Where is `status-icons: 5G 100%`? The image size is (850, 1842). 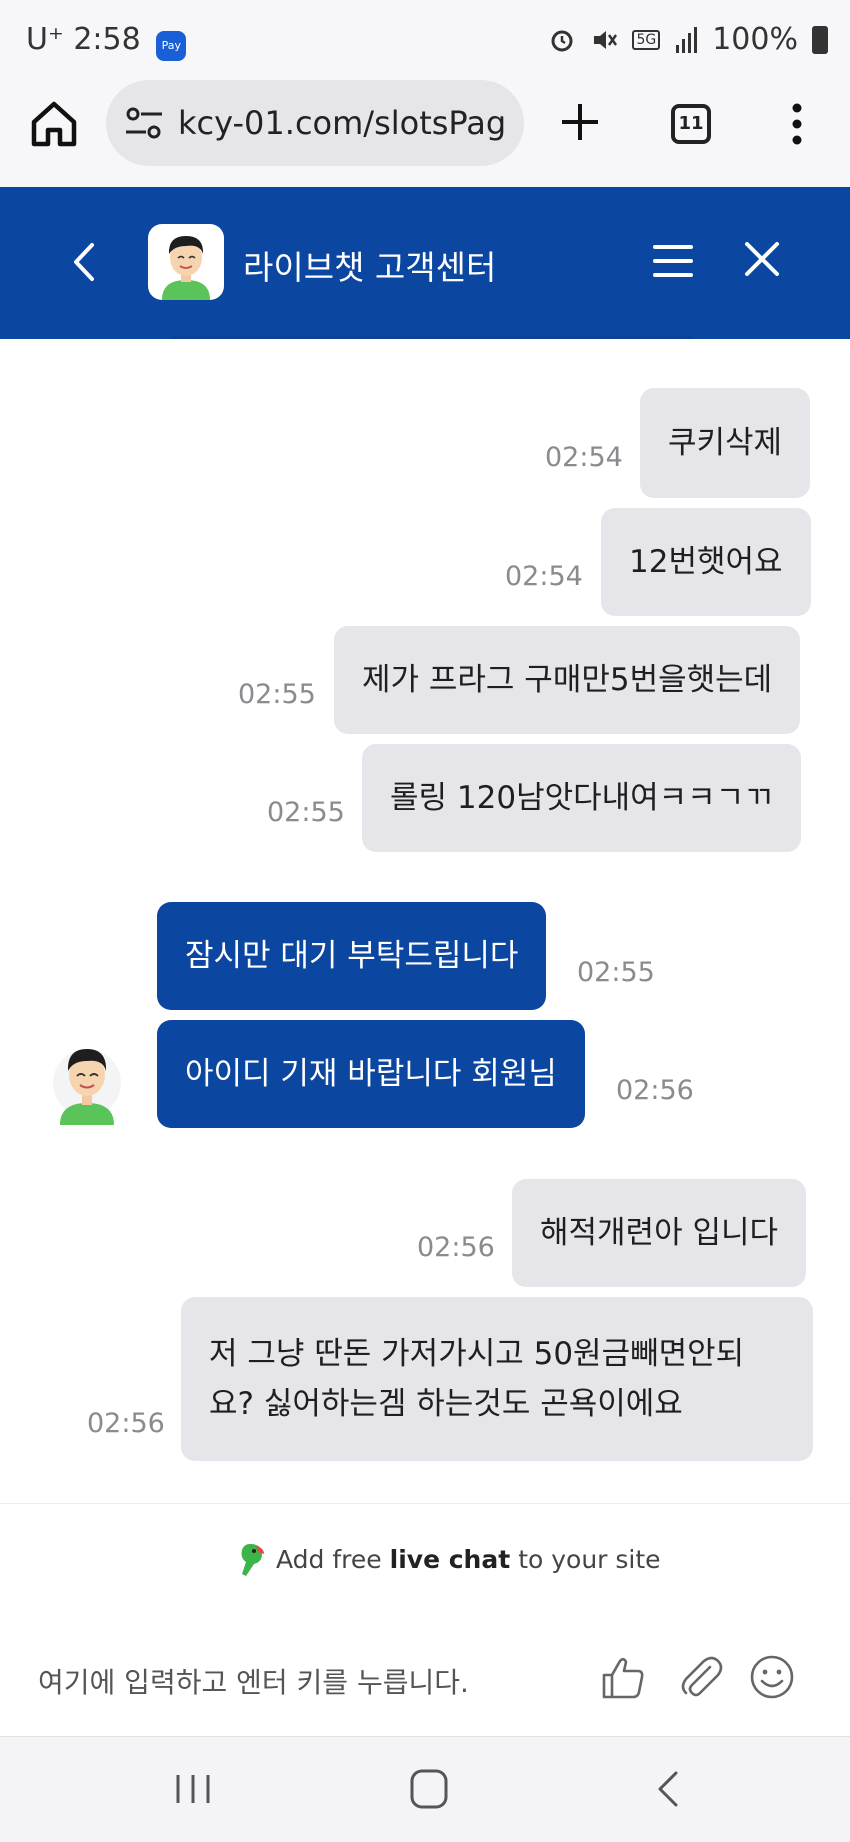
status-icons: 5G 100% is located at coordinates (688, 39).